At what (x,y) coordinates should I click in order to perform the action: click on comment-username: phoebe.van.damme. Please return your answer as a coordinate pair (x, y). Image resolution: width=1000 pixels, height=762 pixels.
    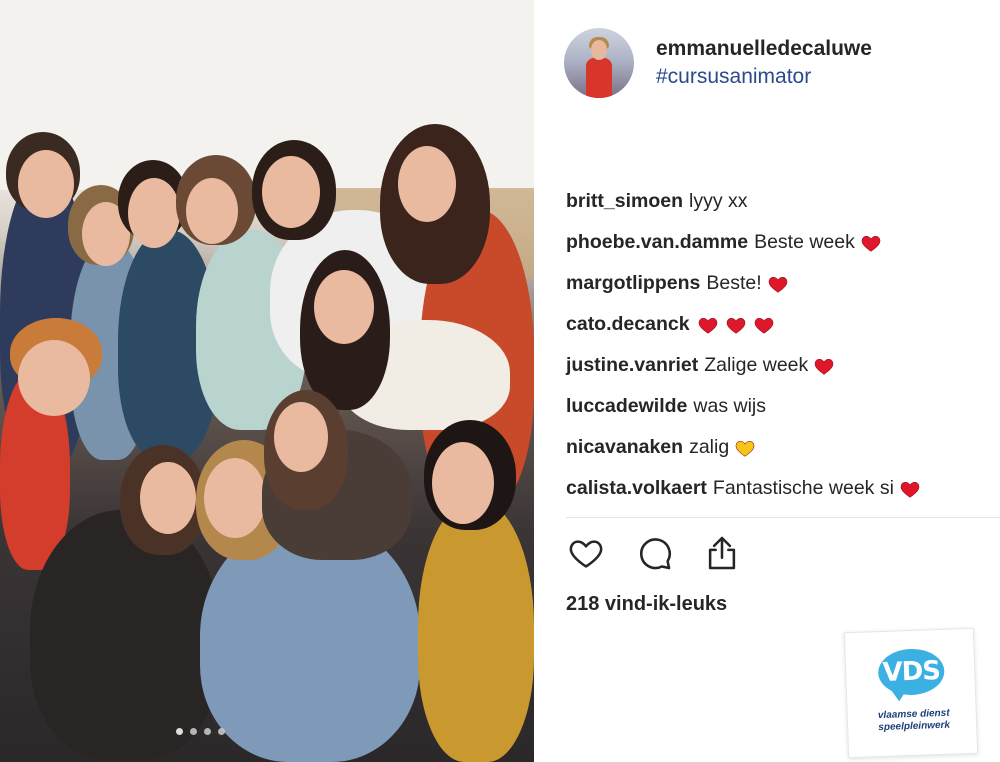
    Looking at the image, I should click on (657, 242).